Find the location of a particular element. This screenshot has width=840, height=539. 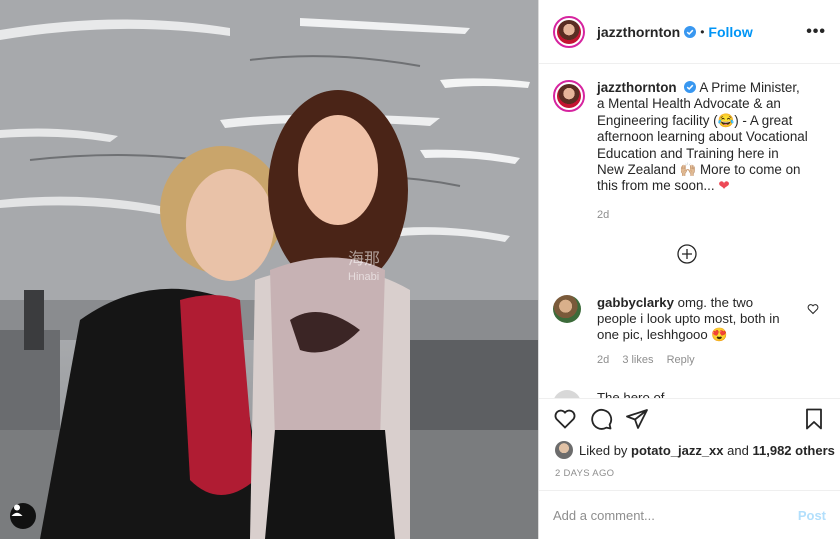

post-date: 2 DAYS AGO is located at coordinates (584, 473).